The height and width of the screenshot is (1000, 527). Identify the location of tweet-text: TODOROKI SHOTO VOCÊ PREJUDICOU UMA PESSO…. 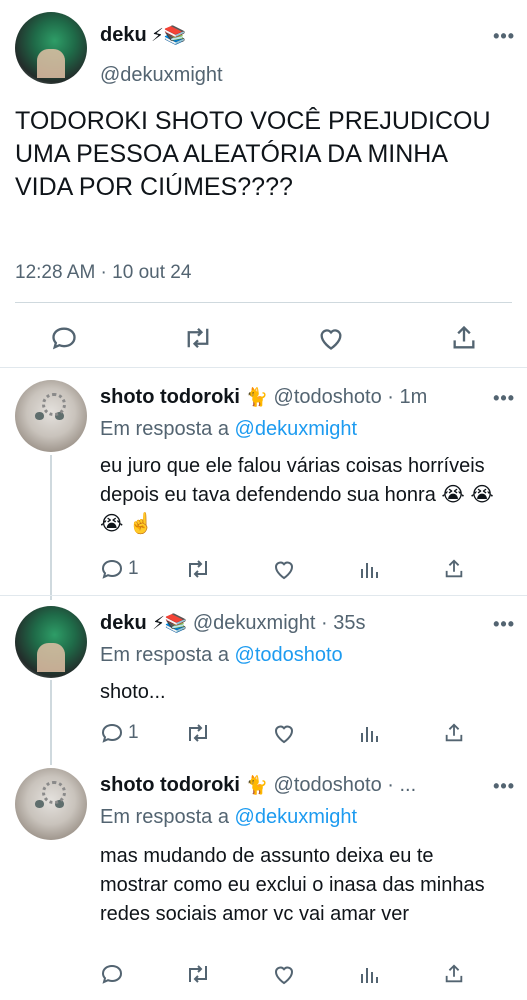
(253, 154).